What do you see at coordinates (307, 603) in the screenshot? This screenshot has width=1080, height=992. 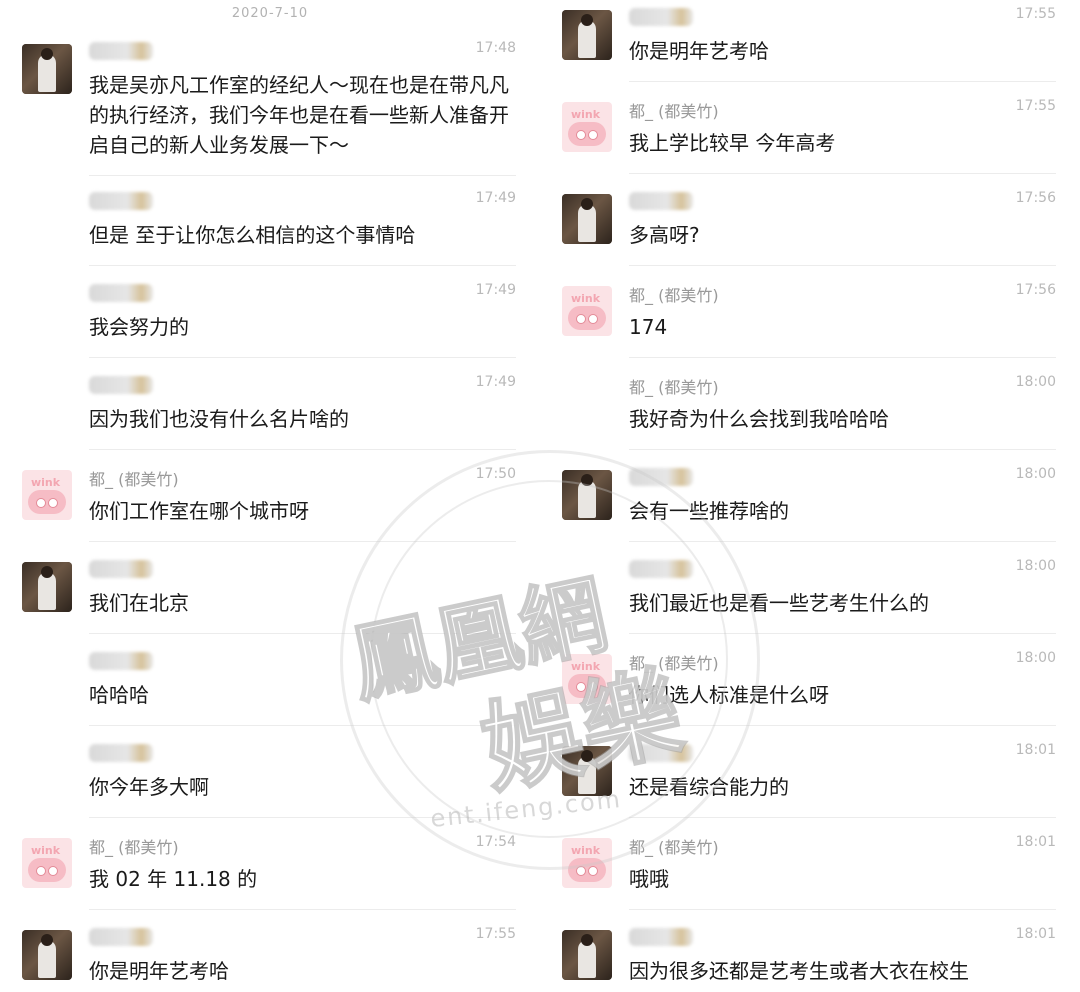 I see `message-text: 我们在北京` at bounding box center [307, 603].